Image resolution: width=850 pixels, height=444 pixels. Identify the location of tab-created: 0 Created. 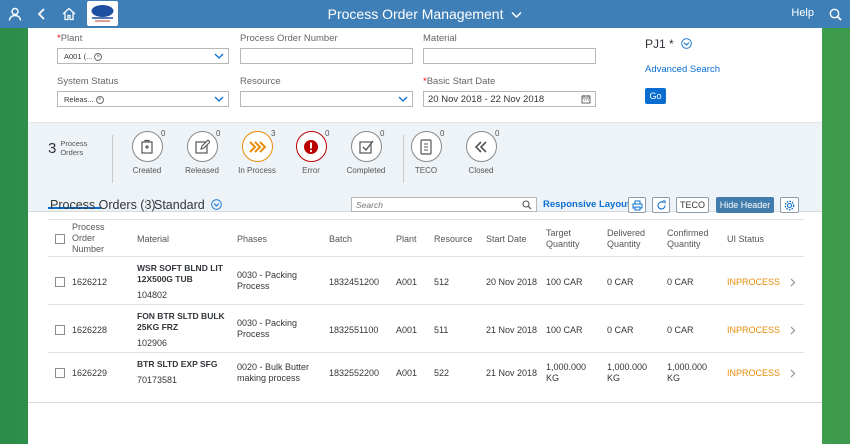
(147, 152).